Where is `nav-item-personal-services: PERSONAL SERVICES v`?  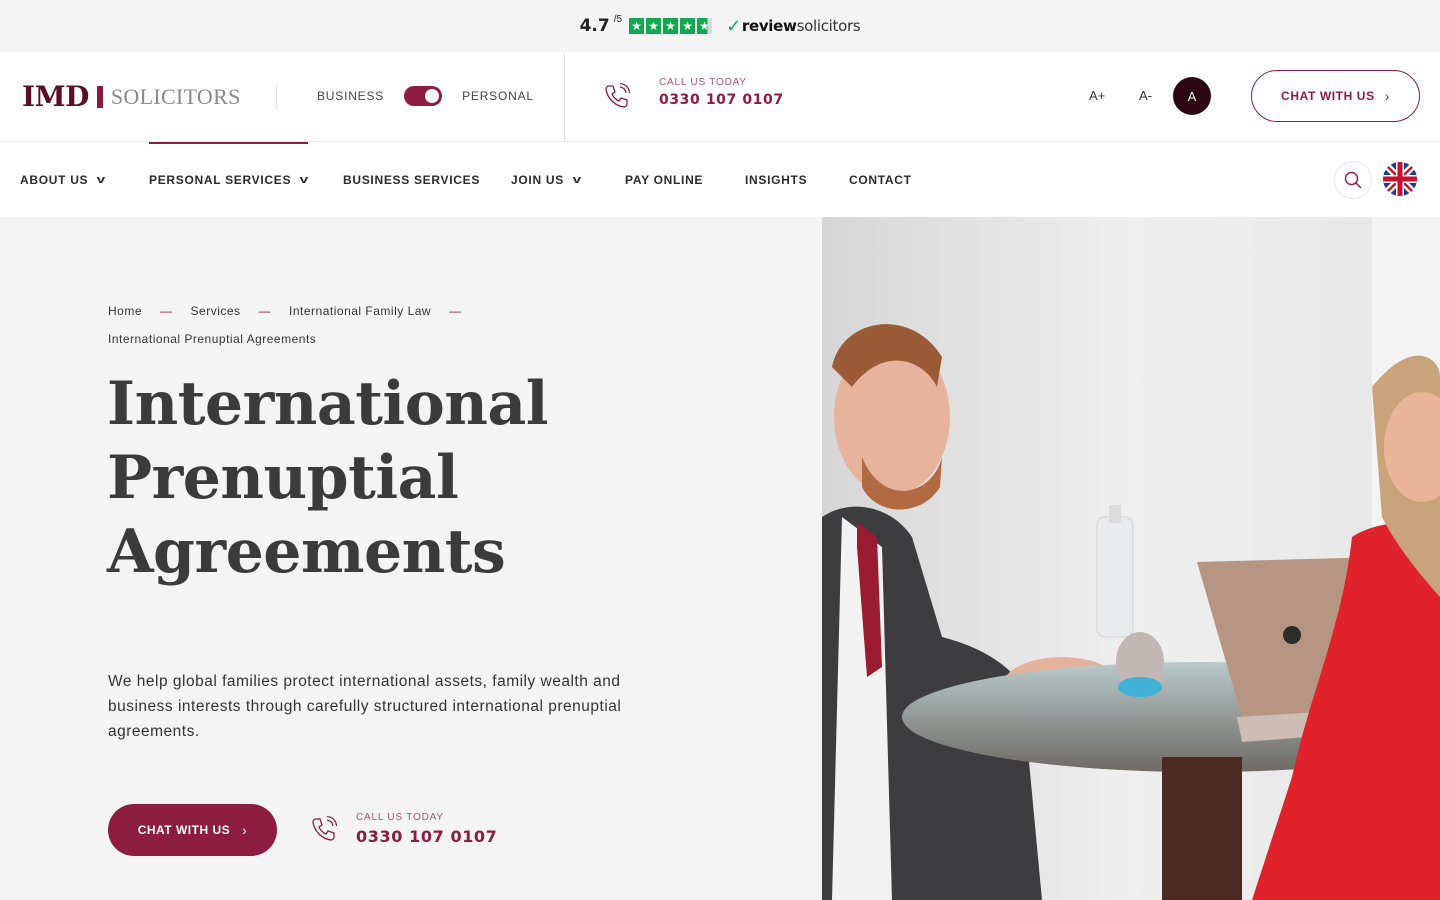 nav-item-personal-services: PERSONAL SERVICES v is located at coordinates (228, 179).